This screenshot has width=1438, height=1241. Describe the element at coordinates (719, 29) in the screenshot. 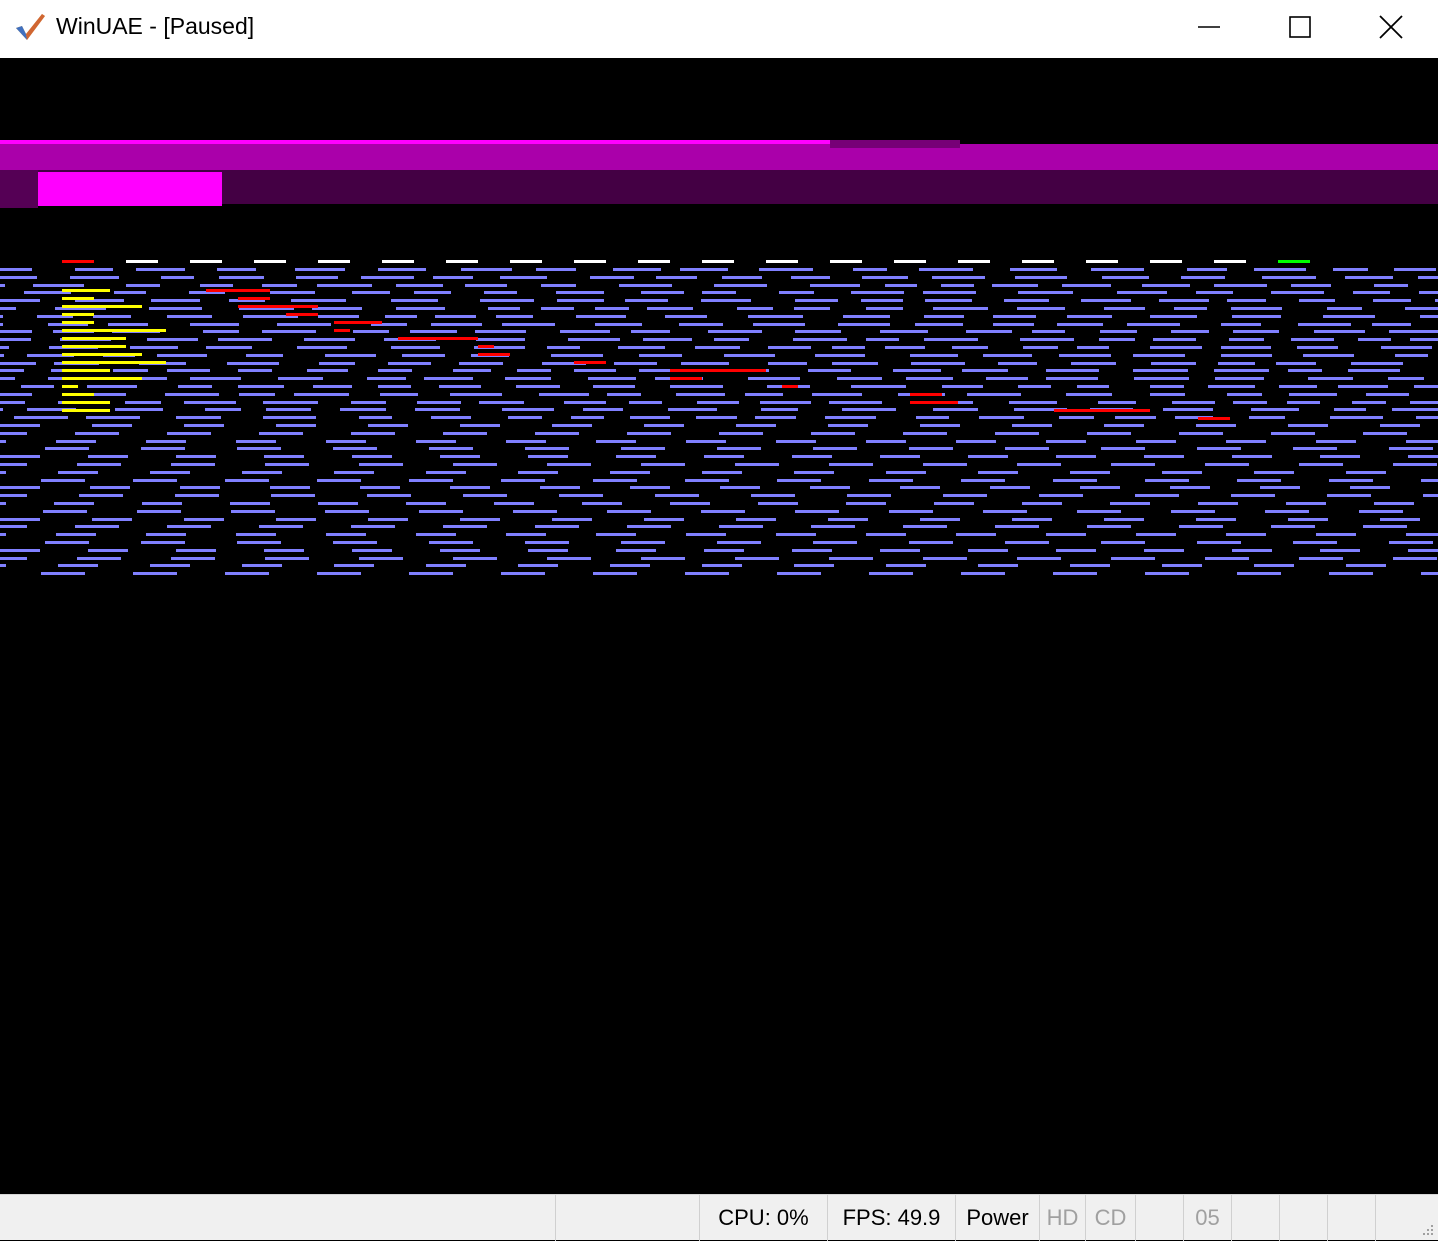

I see `title-bar: WinUAE - [Paused]` at that location.